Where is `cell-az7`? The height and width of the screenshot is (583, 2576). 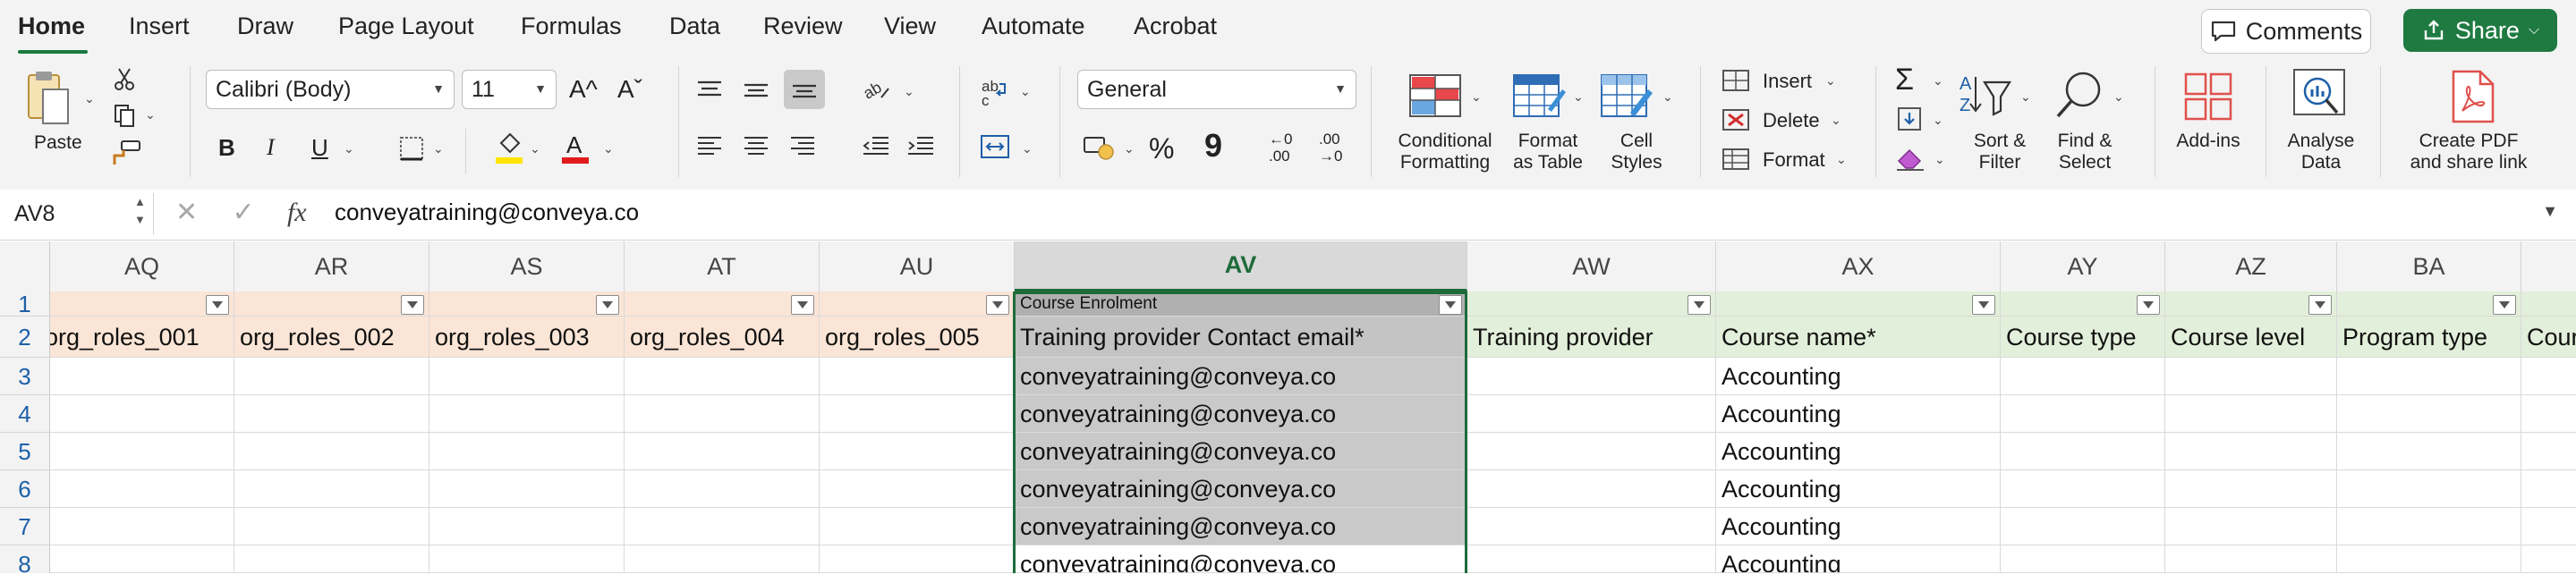 cell-az7 is located at coordinates (2251, 526).